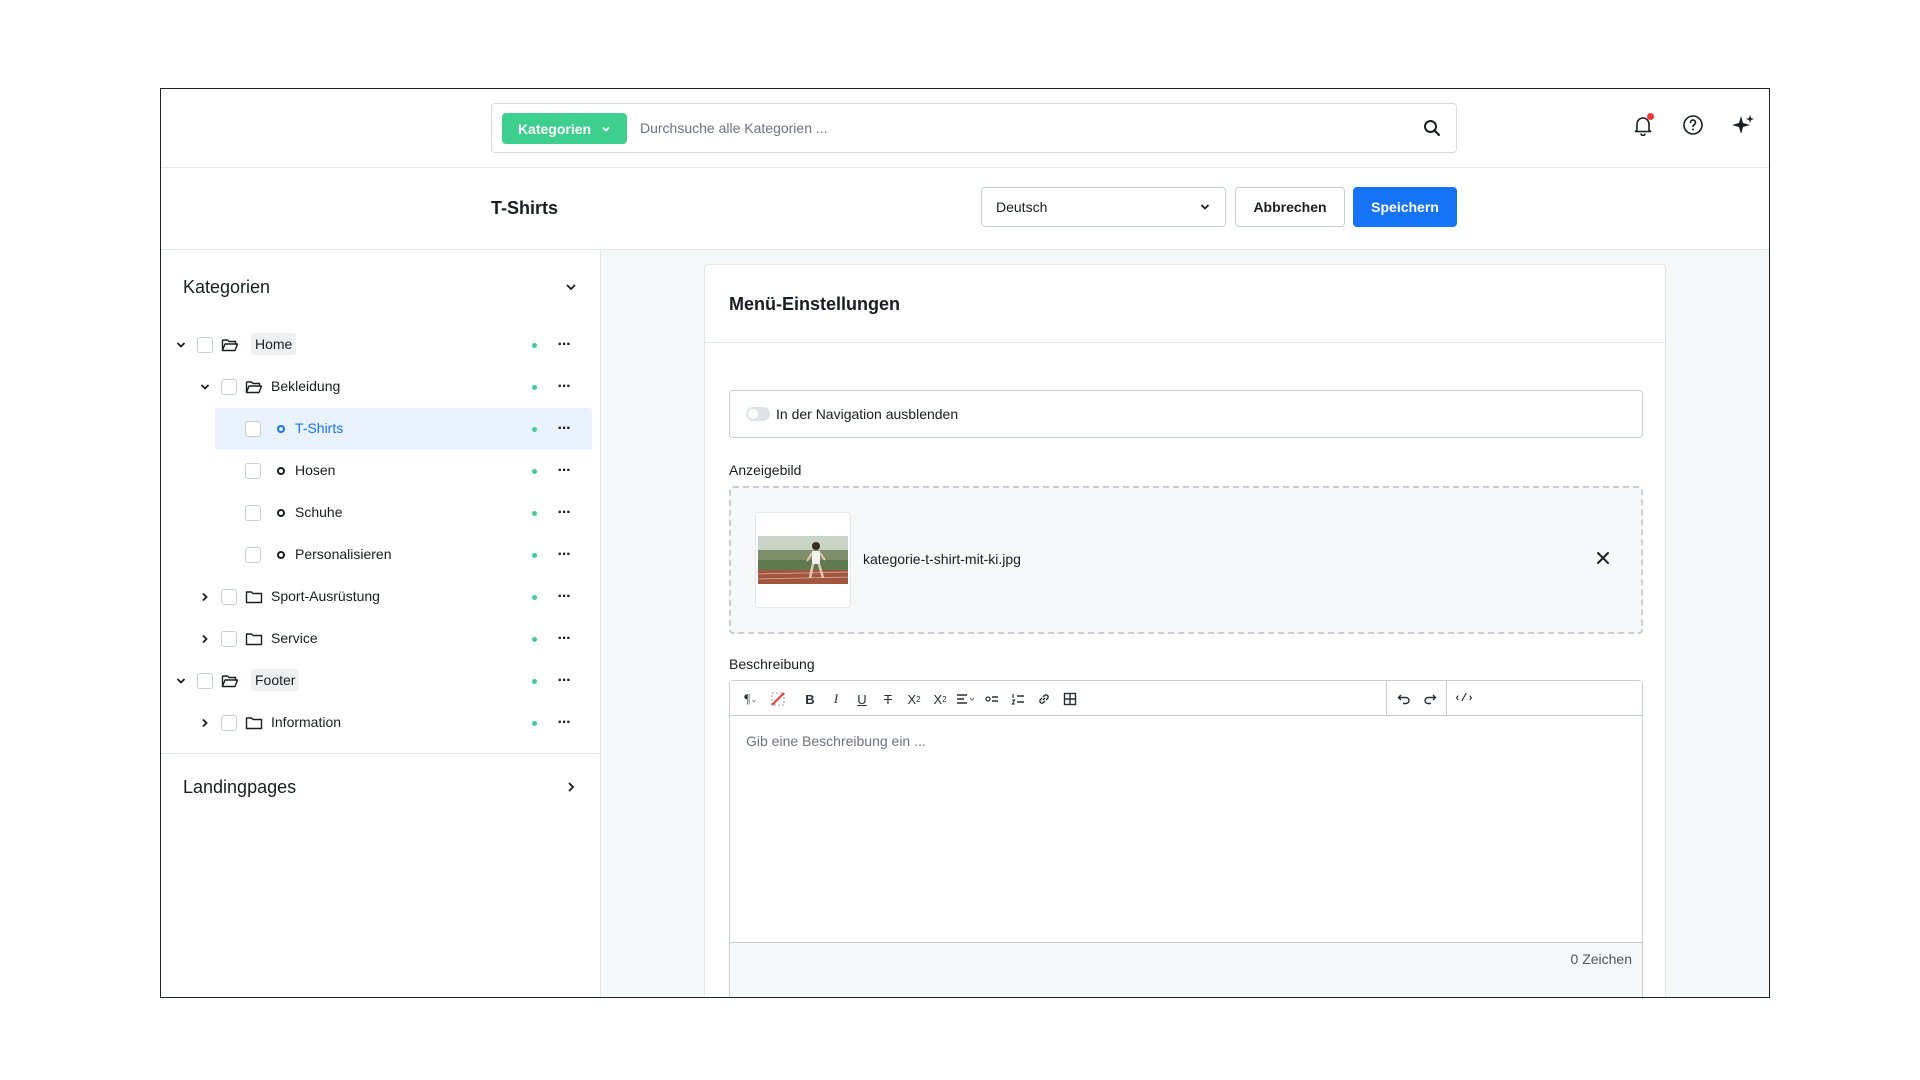  Describe the element at coordinates (1186, 414) in the screenshot. I see `hide-in-navigation-field: In der Navigation ausblenden` at that location.